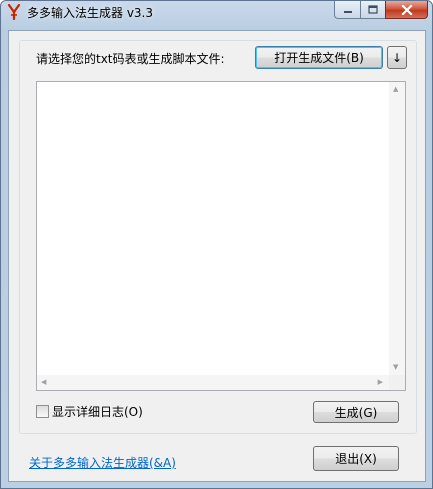 The image size is (433, 489). Describe the element at coordinates (97, 411) in the screenshot. I see `show-log-label: 显示详细日志(O)` at that location.